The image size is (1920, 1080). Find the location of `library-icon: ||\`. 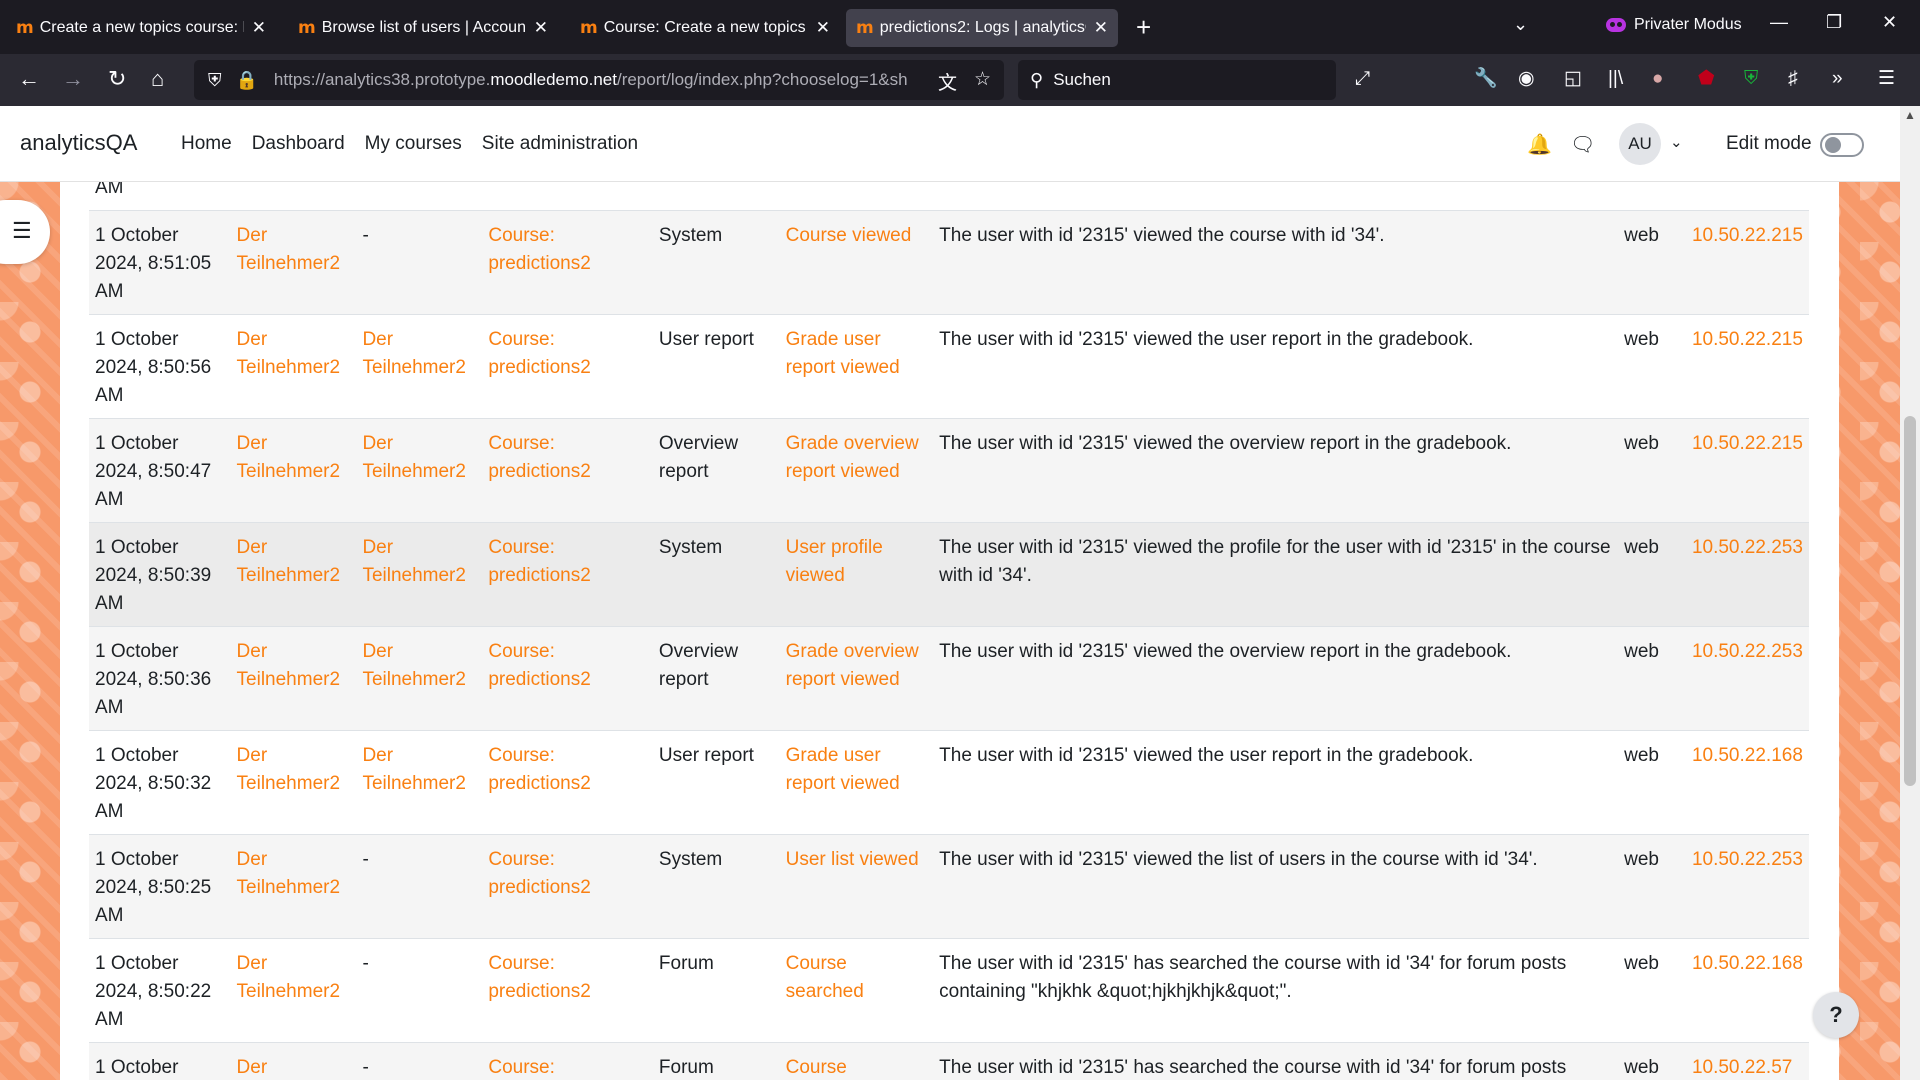

library-icon: ||\ is located at coordinates (1615, 79).